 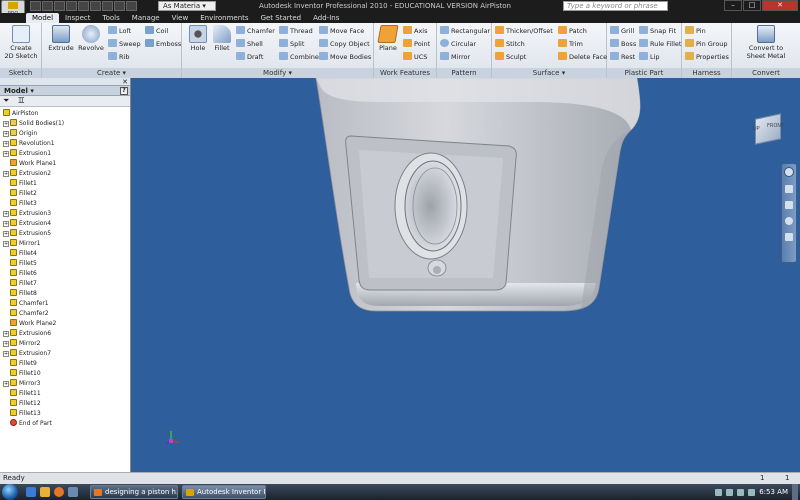 What do you see at coordinates (78, 18) in the screenshot?
I see `tab-inspect: Inspect` at bounding box center [78, 18].